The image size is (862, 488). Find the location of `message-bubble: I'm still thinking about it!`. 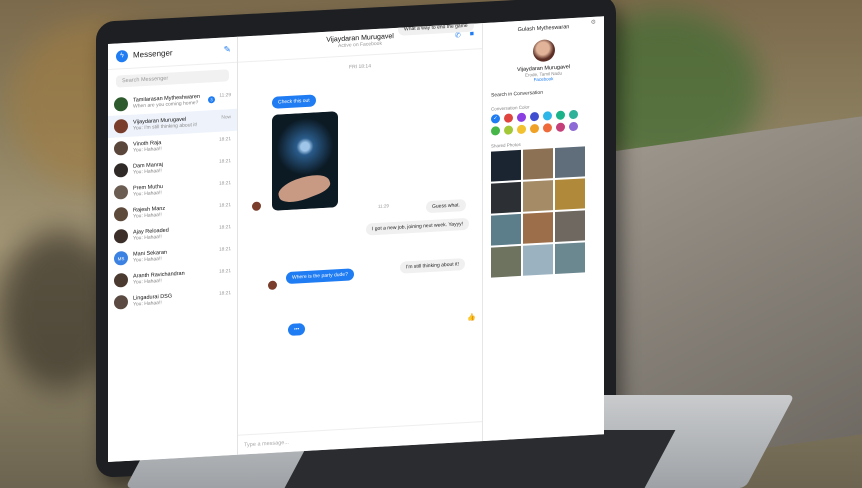

message-bubble: I'm still thinking about it! is located at coordinates (432, 266).